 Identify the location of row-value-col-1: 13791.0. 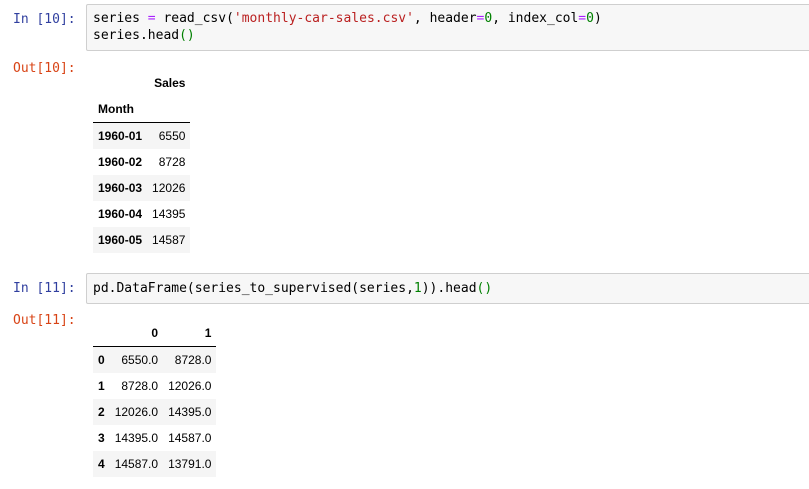
(190, 464).